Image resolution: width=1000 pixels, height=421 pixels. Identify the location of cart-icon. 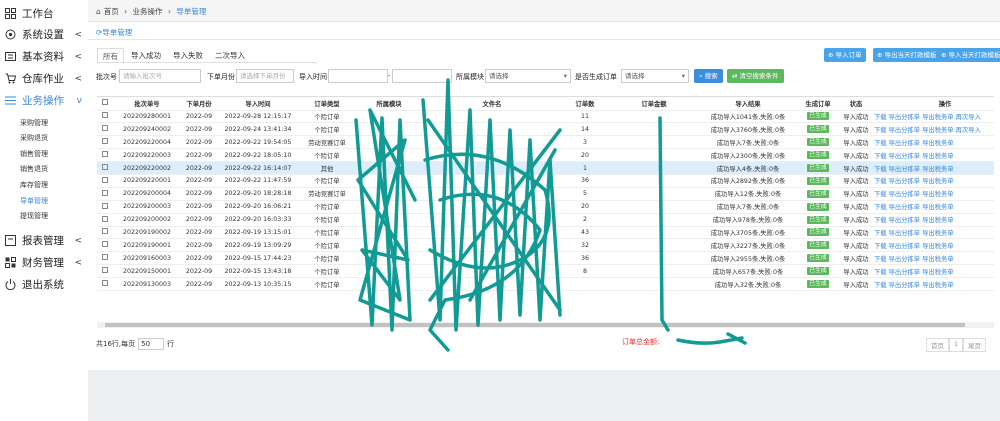
(10, 79).